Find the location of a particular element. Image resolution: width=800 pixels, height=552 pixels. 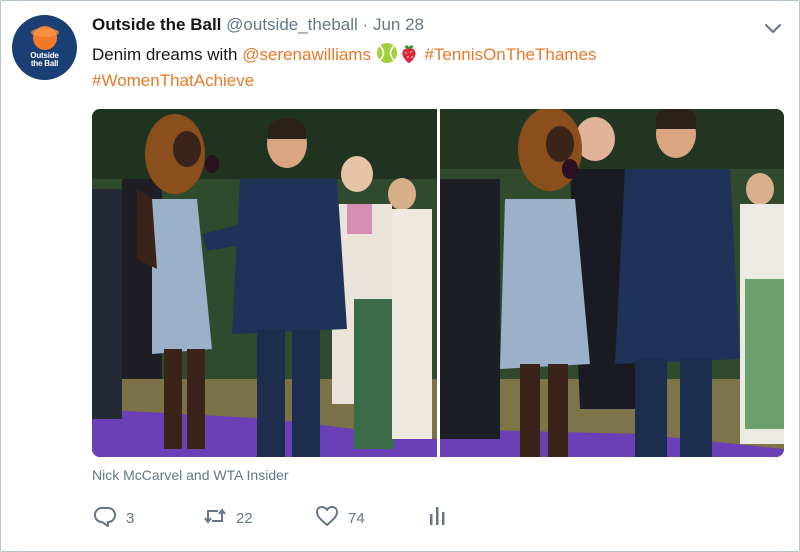

heart-icon is located at coordinates (331, 518).